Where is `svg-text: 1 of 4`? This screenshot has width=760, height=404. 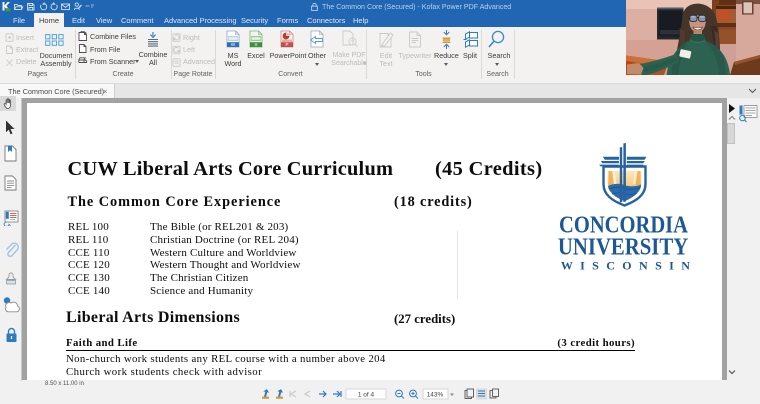 svg-text: 1 of 4 is located at coordinates (366, 394).